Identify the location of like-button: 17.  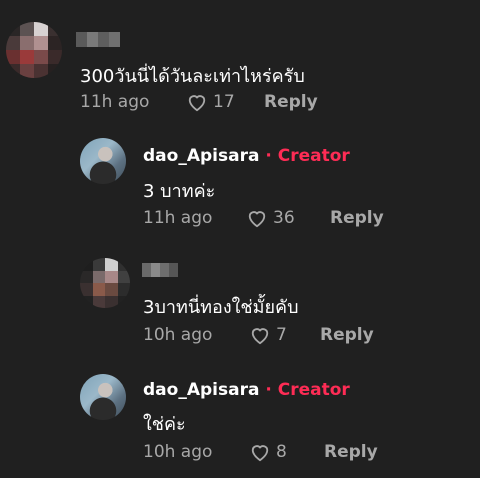
(210, 102).